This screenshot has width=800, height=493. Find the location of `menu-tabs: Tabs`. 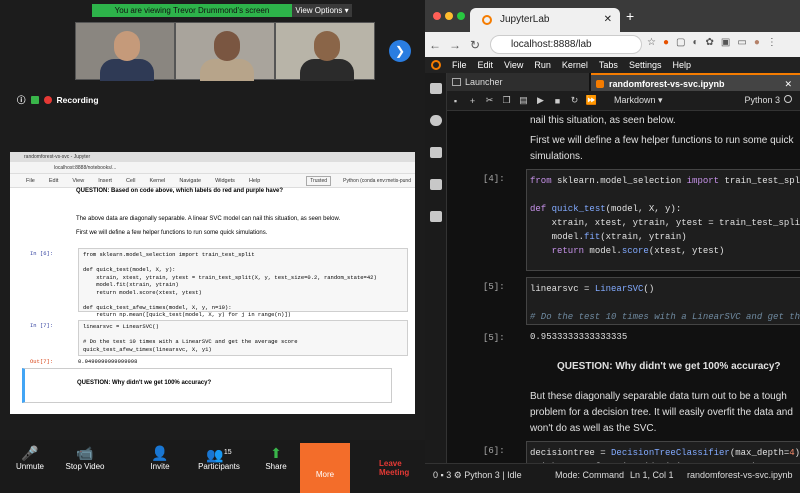

menu-tabs: Tabs is located at coordinates (608, 65).